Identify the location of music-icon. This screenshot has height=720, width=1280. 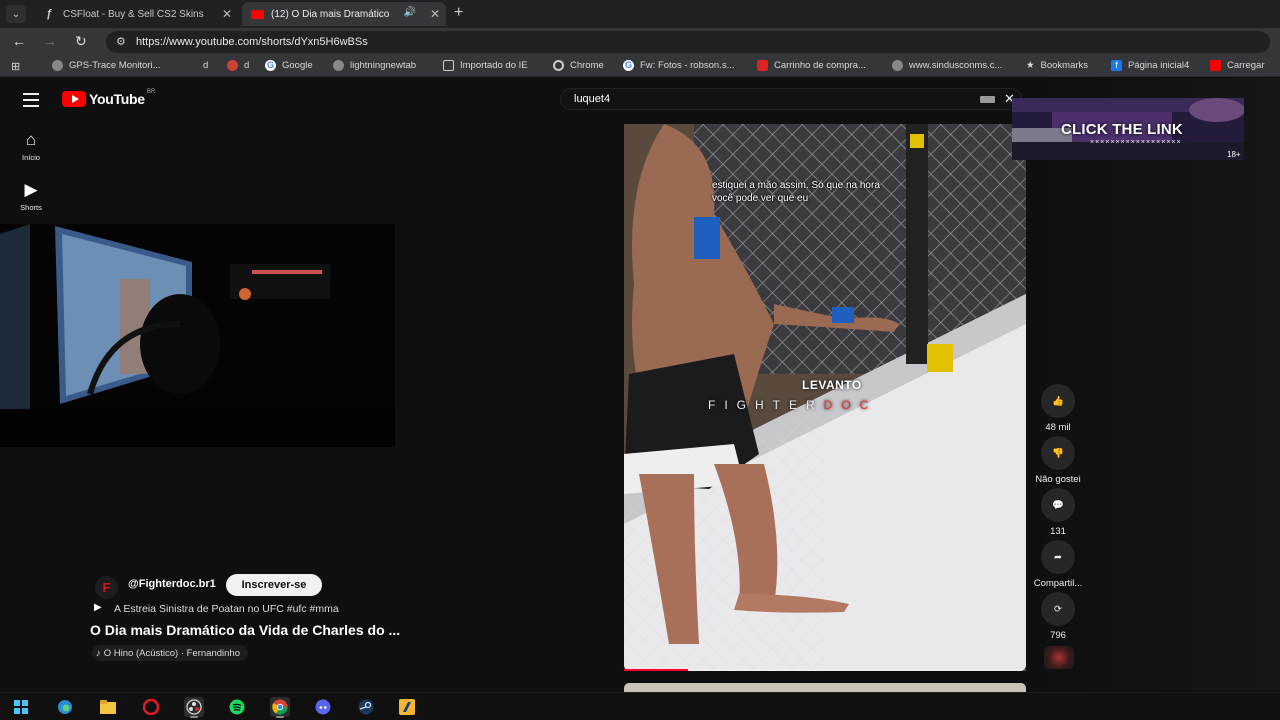
(232, 65).